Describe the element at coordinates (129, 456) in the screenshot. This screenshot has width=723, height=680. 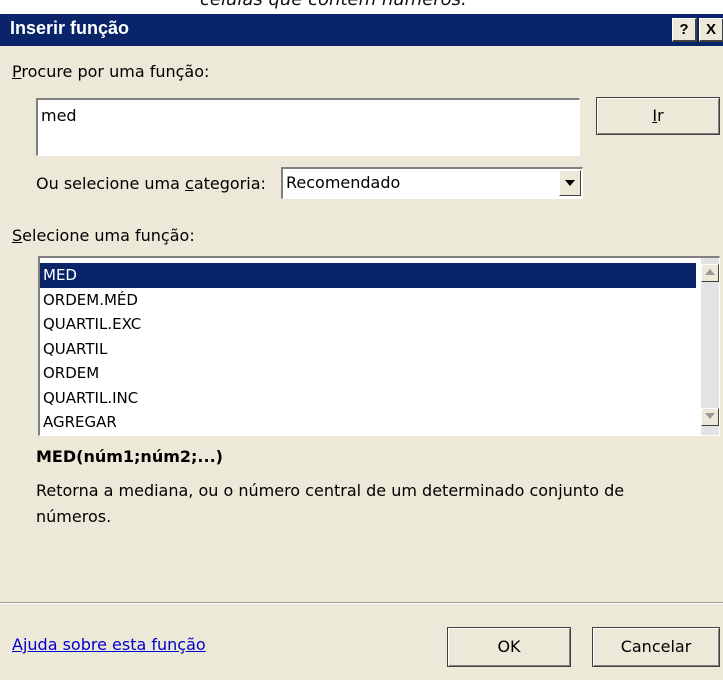
I see `function-signature: MED(núm1;núm2;...)` at that location.